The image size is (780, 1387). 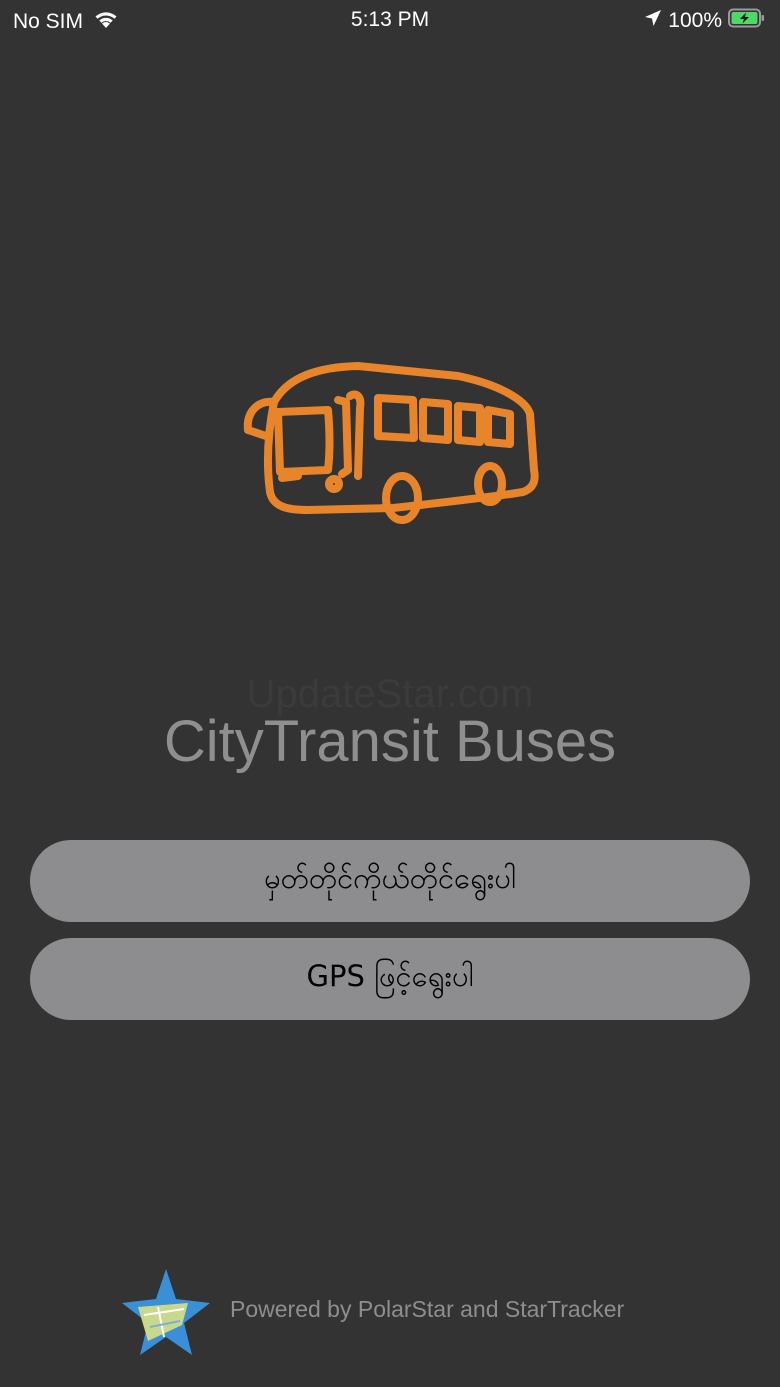 I want to click on battery-percent: 100%, so click(x=695, y=20).